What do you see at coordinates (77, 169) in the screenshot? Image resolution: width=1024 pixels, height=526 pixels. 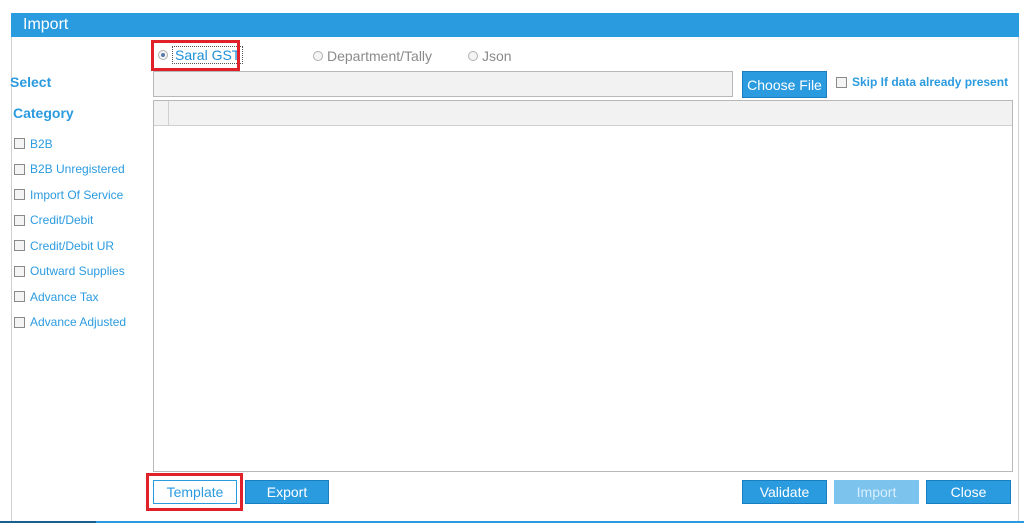 I see `category-item-label: B2B Unregistered` at bounding box center [77, 169].